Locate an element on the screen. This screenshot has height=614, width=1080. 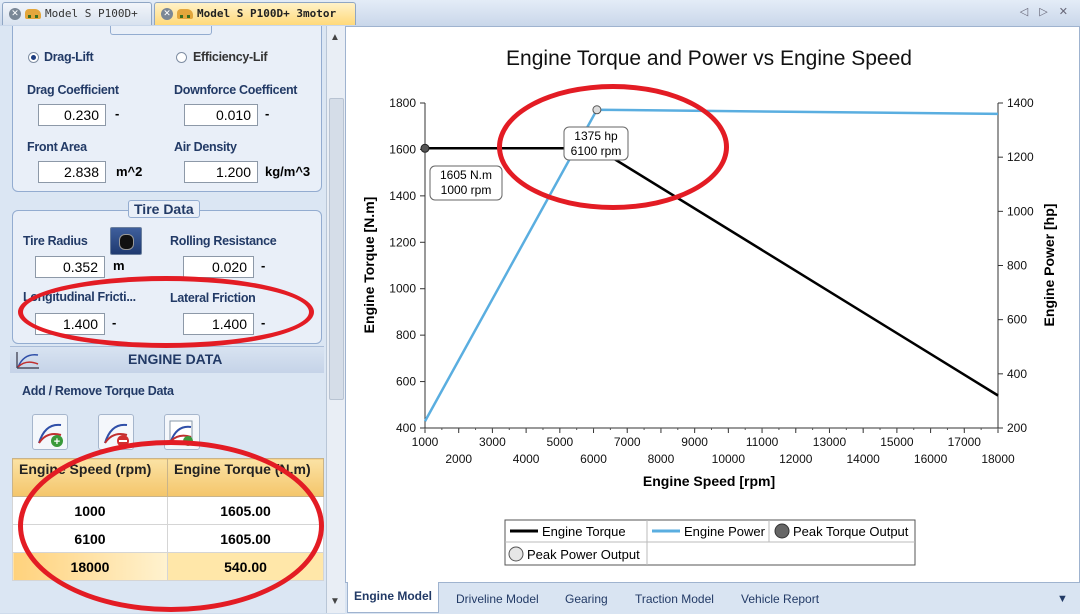
y-tick-label: 800 is located at coordinates (406, 335).